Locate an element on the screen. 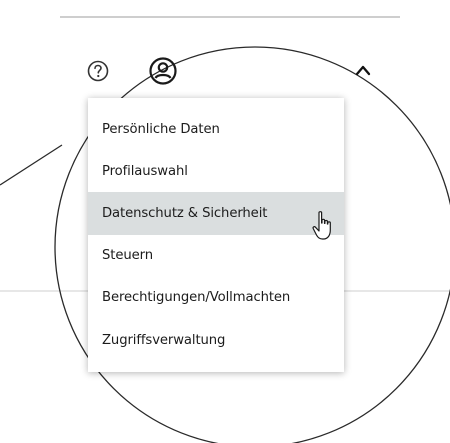  menu-item-label: Datenschutz & Sicherheit is located at coordinates (185, 213).